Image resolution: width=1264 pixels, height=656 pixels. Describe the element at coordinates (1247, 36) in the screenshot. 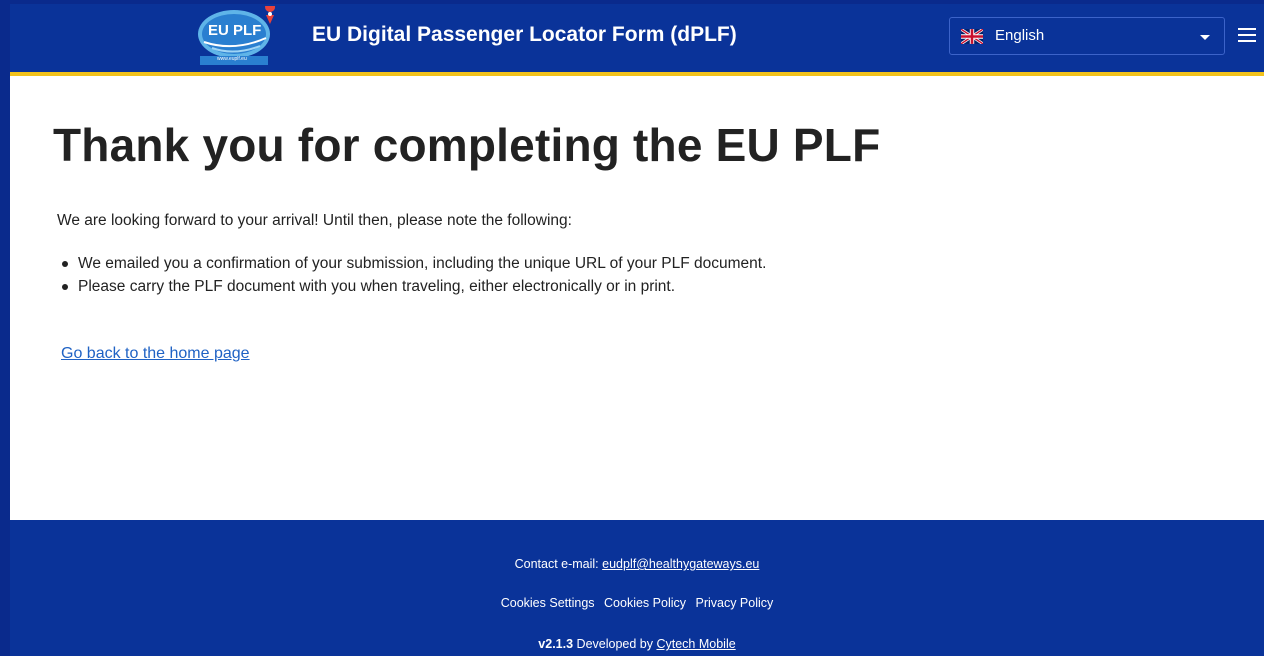

I see `hamburger-menu-icon` at that location.